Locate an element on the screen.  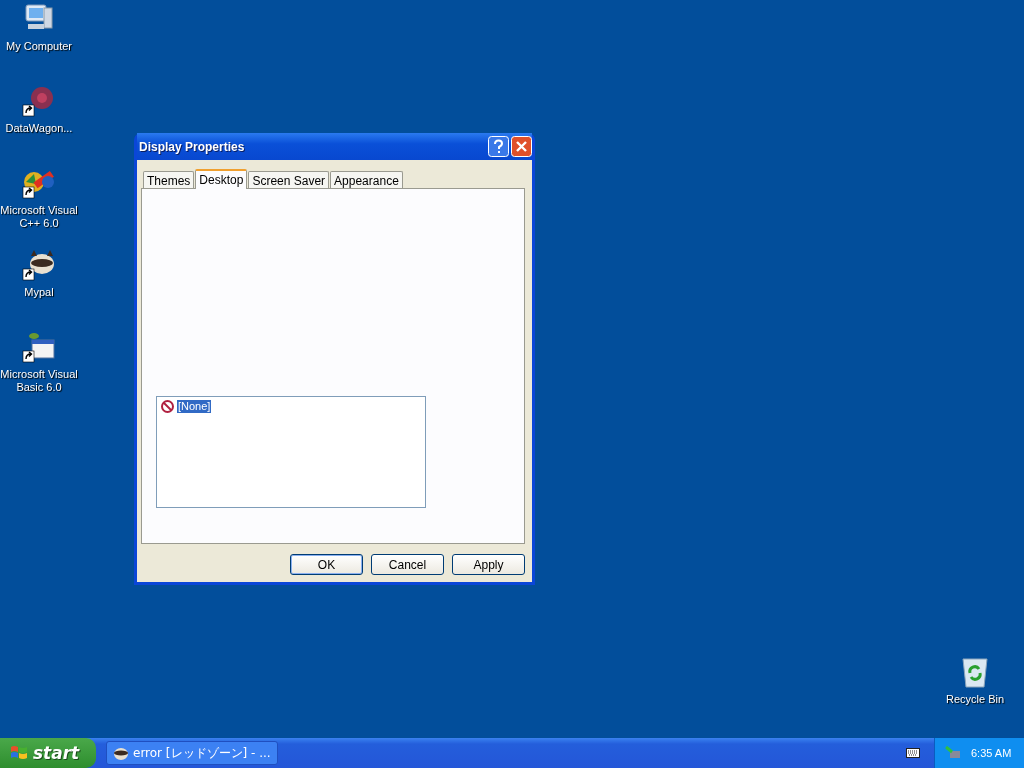
tab: Appearance is located at coordinates (366, 179).